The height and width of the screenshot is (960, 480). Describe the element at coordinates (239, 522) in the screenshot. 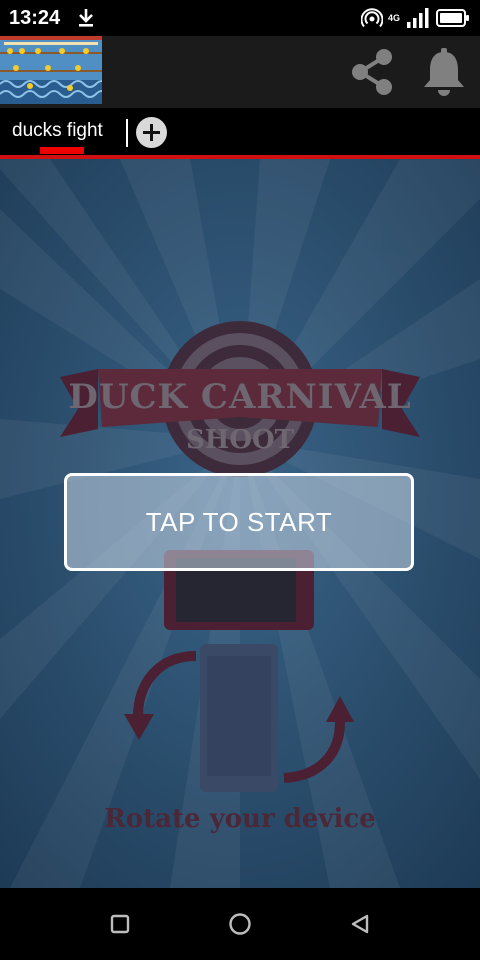

I see `tap-to-start-button: TAP TO START` at that location.